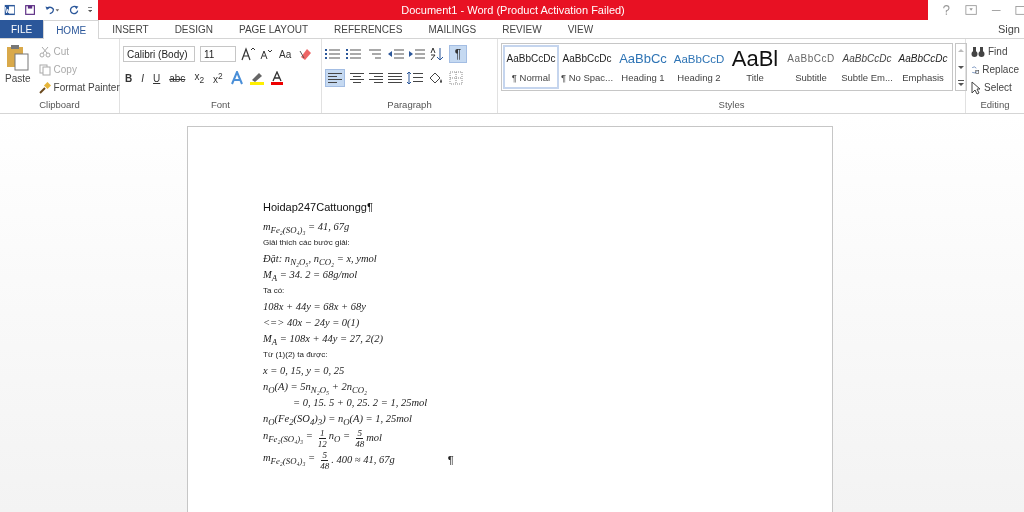 The image size is (1024, 512). I want to click on strikethrough-button: abc, so click(177, 78).